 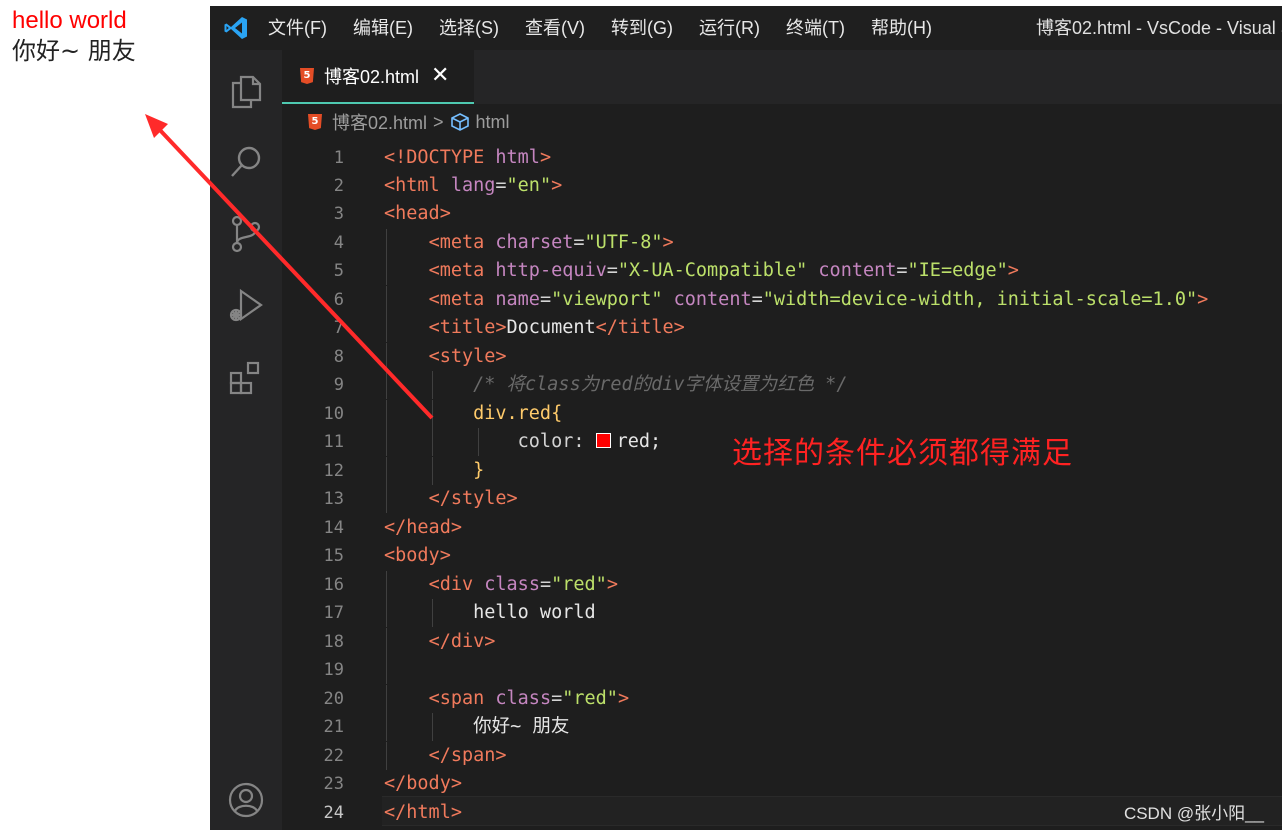 What do you see at coordinates (333, 528) in the screenshot?
I see `line-number: 14` at bounding box center [333, 528].